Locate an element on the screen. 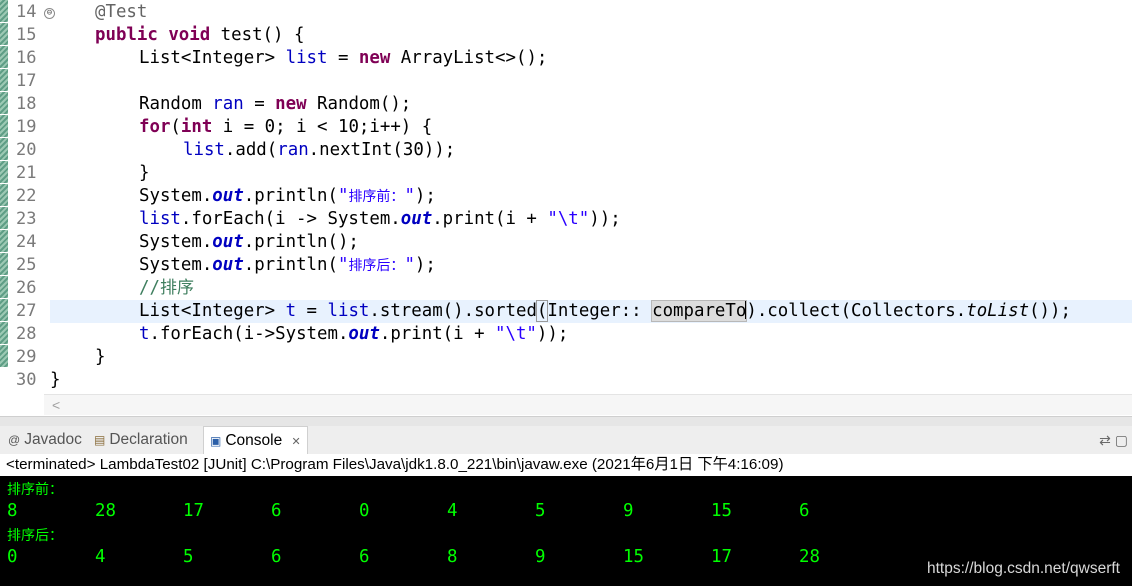 This screenshot has width=1132, height=586. declaration-icon: ▤ is located at coordinates (100, 440).